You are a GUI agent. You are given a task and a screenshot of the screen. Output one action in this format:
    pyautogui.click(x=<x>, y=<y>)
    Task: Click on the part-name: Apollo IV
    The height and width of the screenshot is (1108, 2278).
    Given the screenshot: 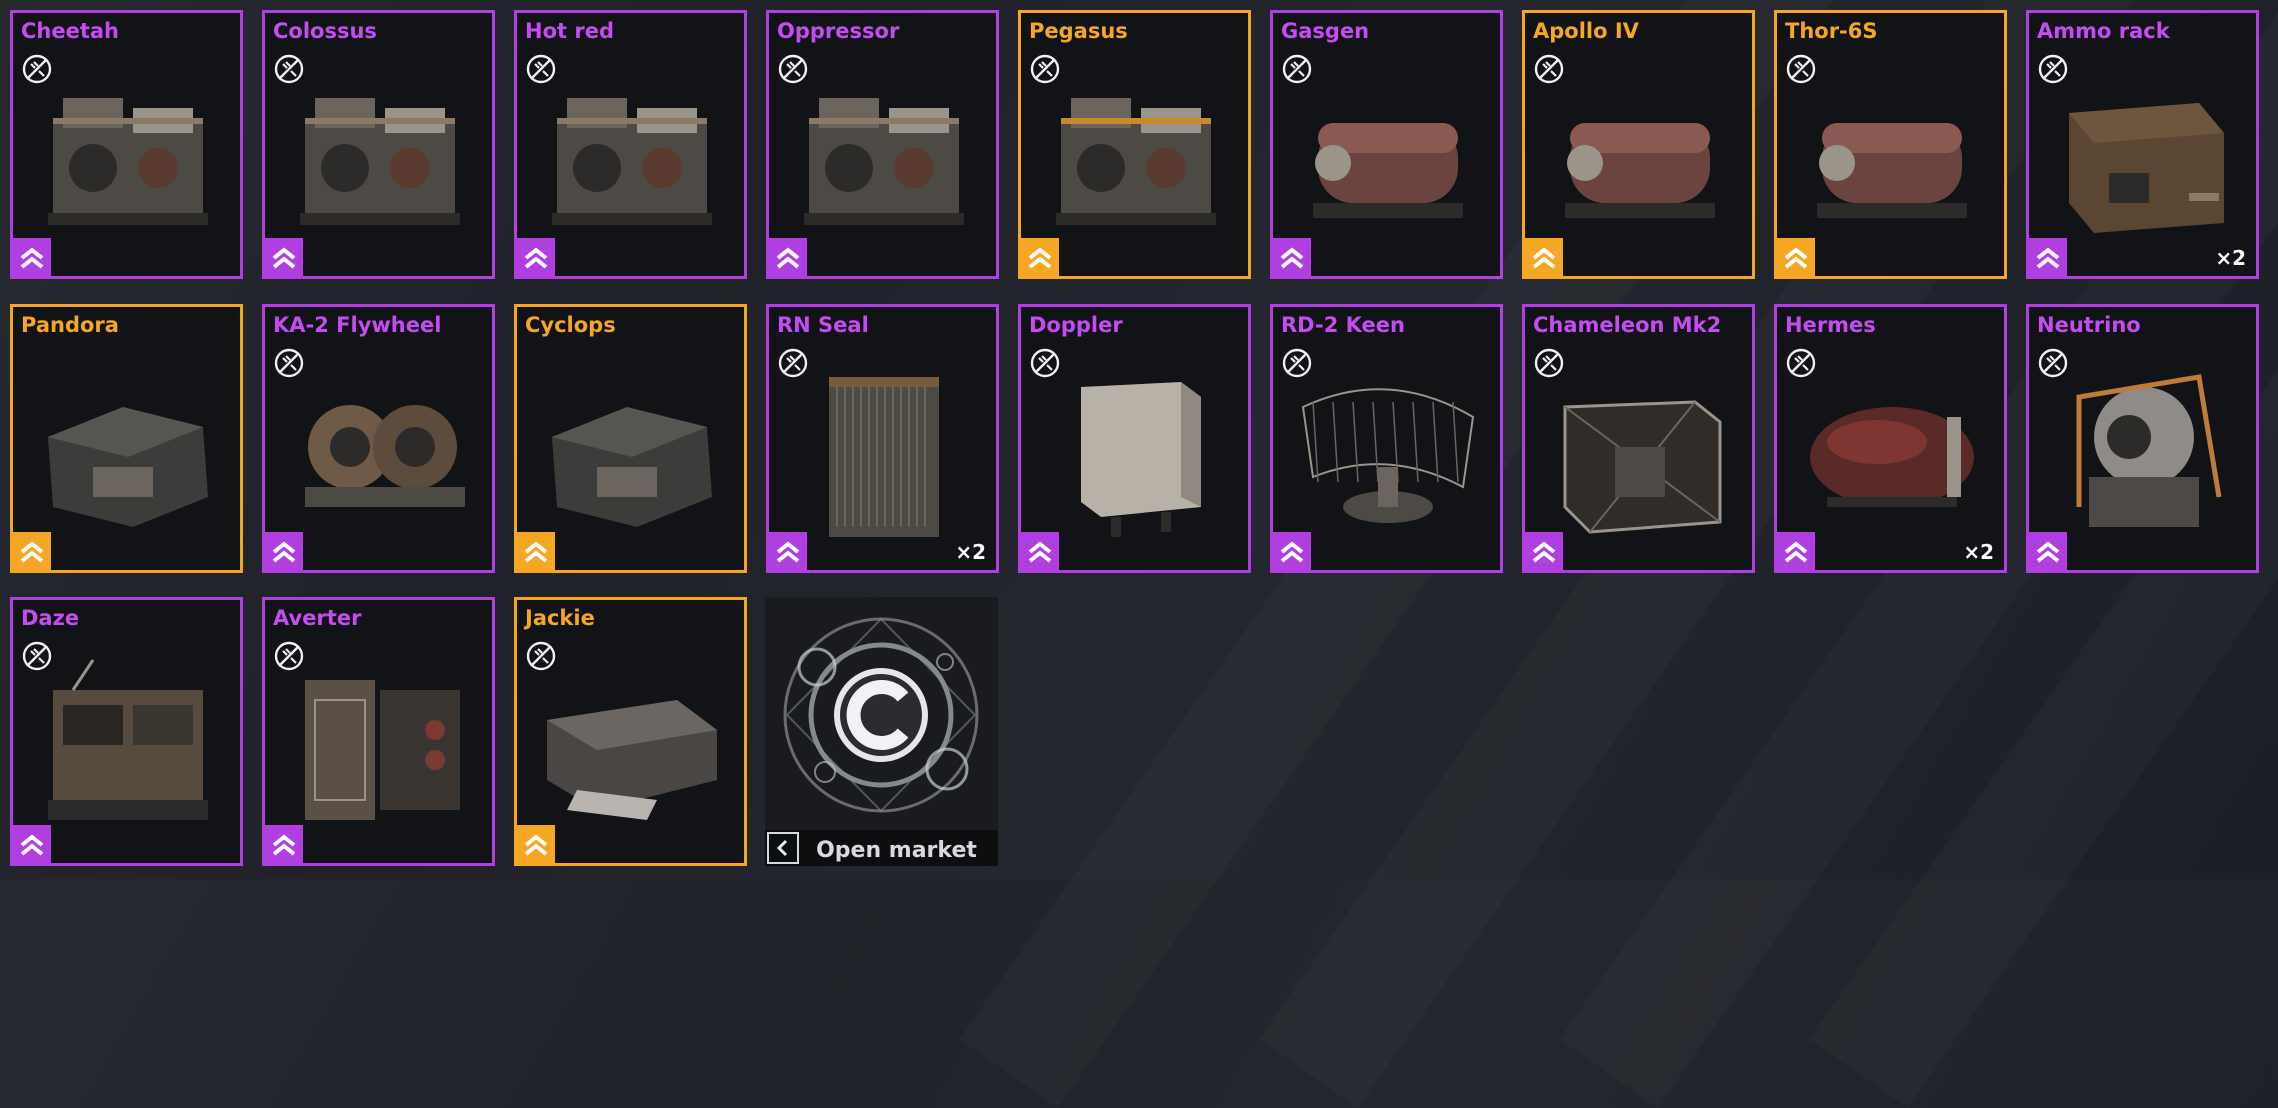 What is the action you would take?
    pyautogui.click(x=1586, y=31)
    